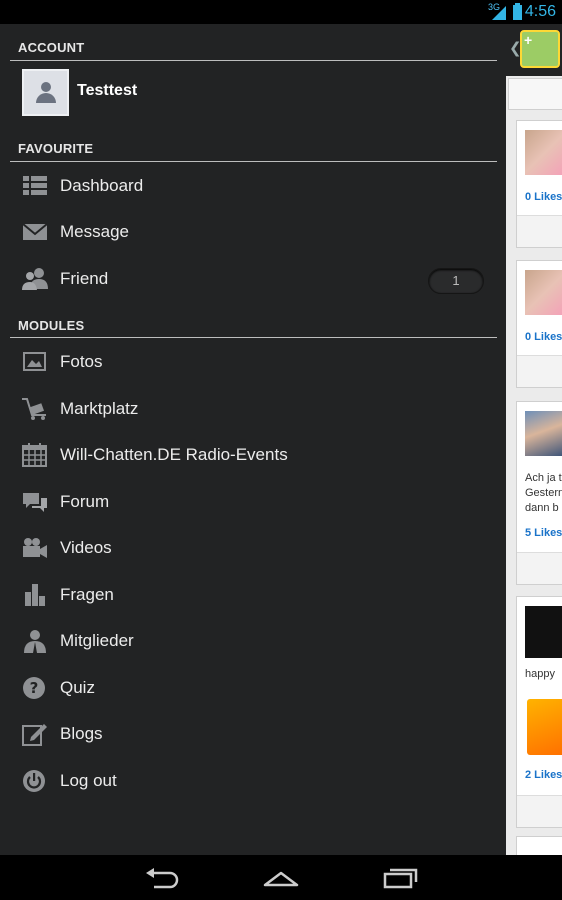 The width and height of the screenshot is (562, 900). What do you see at coordinates (45, 92) in the screenshot?
I see `avatar` at bounding box center [45, 92].